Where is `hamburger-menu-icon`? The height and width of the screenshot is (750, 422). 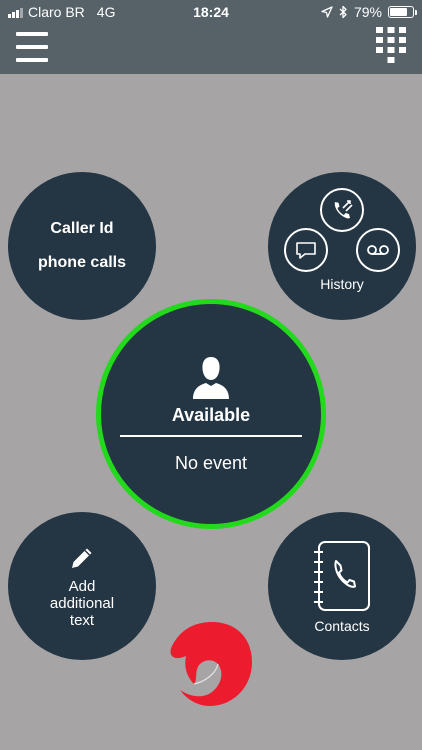 hamburger-menu-icon is located at coordinates (32, 47).